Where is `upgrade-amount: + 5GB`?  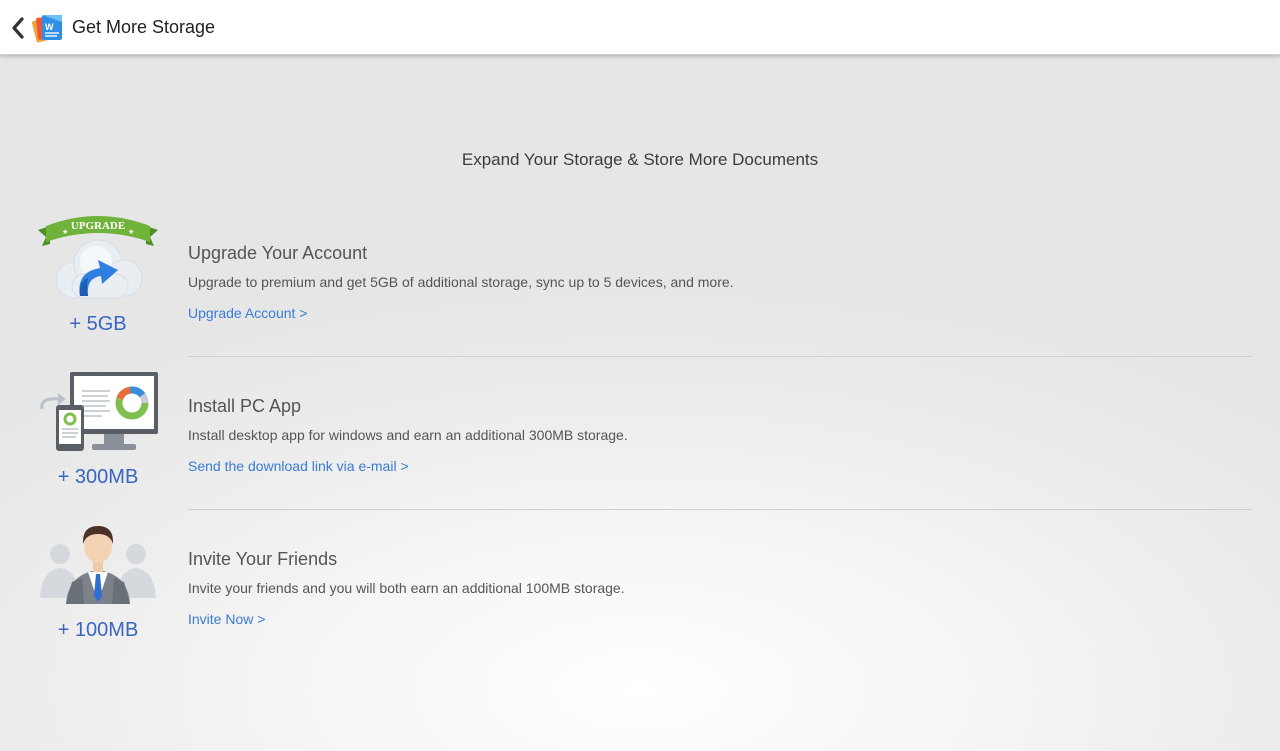
upgrade-amount: + 5GB is located at coordinates (98, 324).